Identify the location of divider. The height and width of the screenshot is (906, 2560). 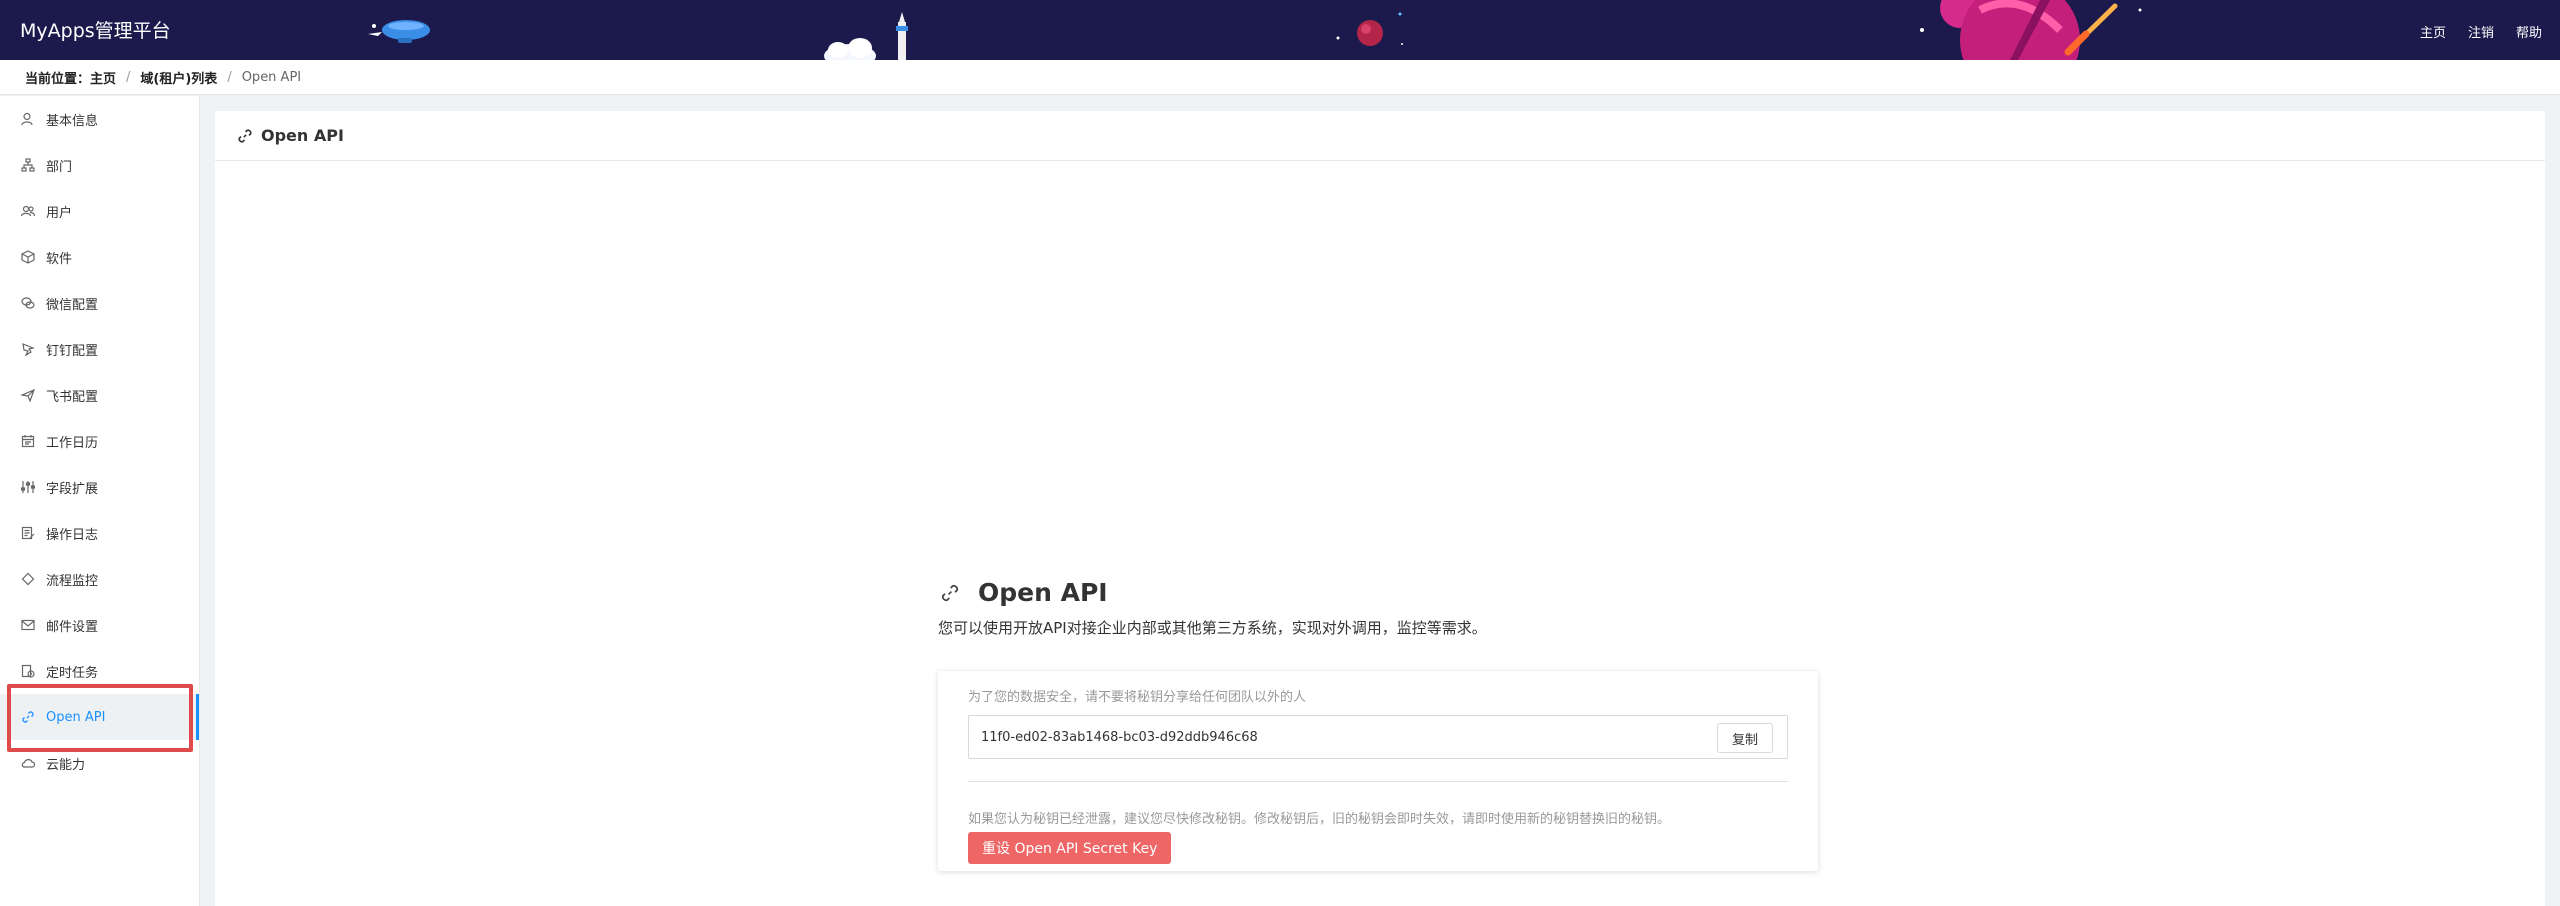
(1378, 781).